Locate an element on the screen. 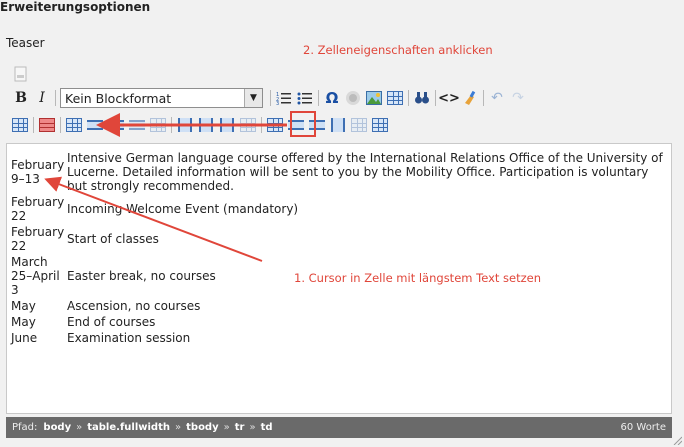 The image size is (684, 447). annotation-arrows is located at coordinates (165, 187).